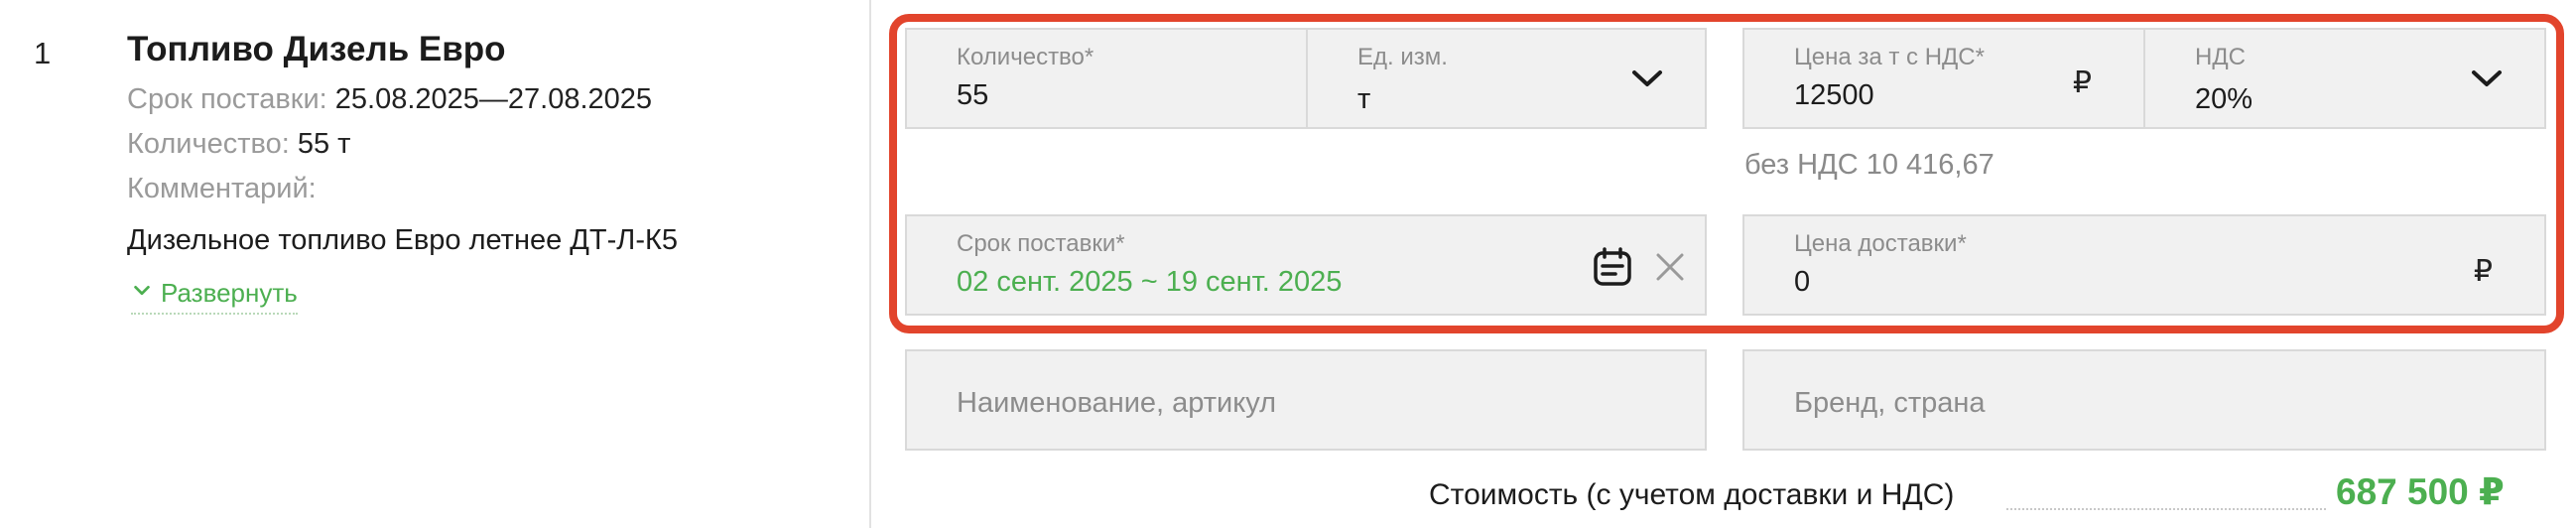 The height and width of the screenshot is (528, 2576). I want to click on name-article-placeholder: Наименование, артикул, so click(1117, 403).